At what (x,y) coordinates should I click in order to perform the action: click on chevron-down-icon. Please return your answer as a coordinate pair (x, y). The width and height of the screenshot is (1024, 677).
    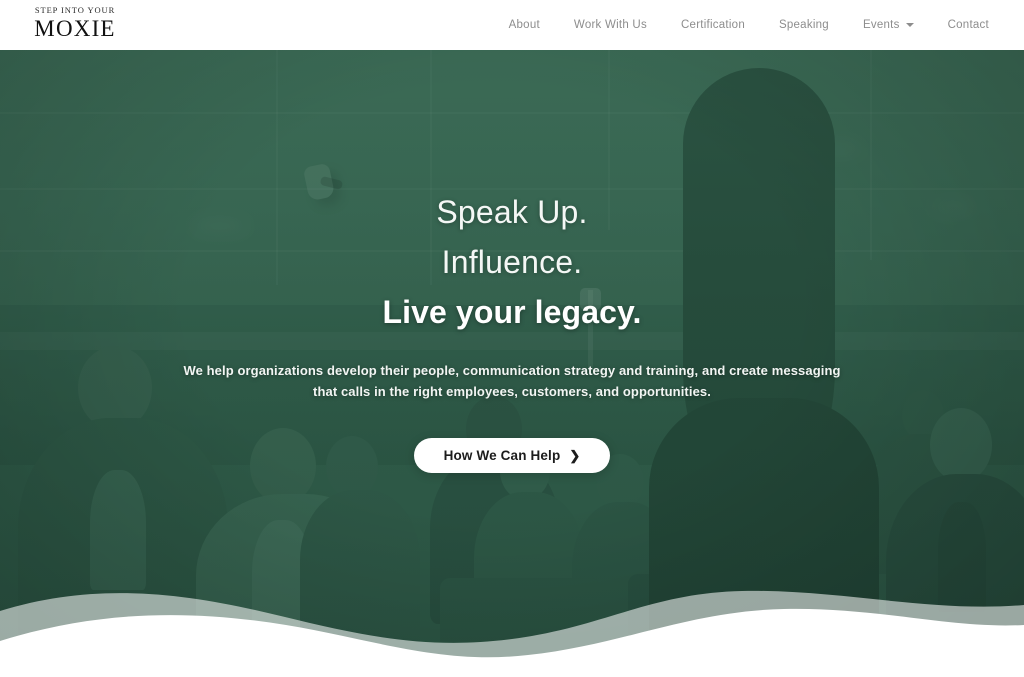
    Looking at the image, I should click on (909, 25).